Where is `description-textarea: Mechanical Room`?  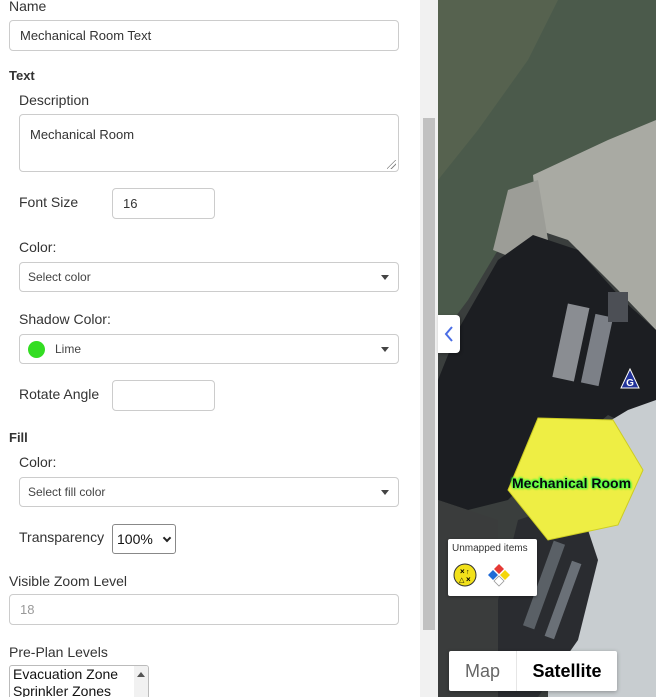 description-textarea: Mechanical Room is located at coordinates (209, 143).